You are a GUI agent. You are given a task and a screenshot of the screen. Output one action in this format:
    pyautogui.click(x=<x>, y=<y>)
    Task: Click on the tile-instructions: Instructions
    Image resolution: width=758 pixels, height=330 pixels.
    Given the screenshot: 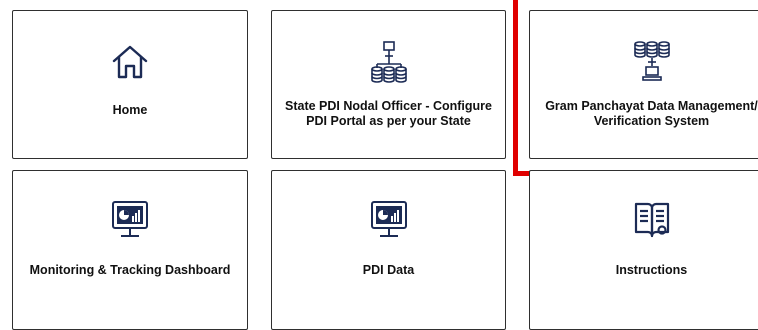 What is the action you would take?
    pyautogui.click(x=643, y=250)
    